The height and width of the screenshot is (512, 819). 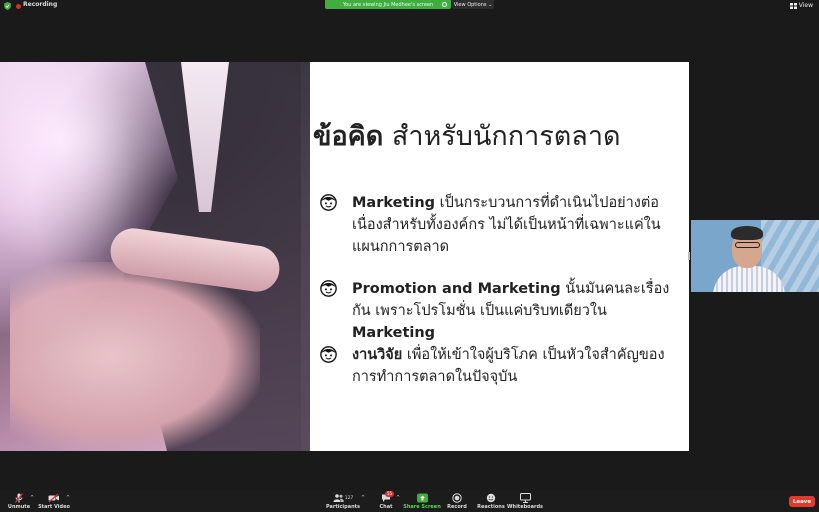 I want to click on participants-label: Participants, so click(x=343, y=507).